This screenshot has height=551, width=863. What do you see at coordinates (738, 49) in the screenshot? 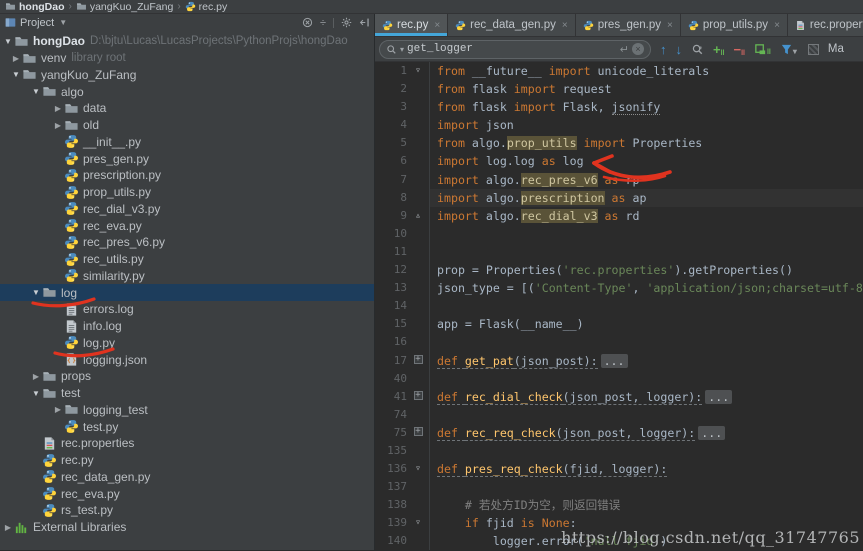
I see `remove-occurrence-button: − ll` at bounding box center [738, 49].